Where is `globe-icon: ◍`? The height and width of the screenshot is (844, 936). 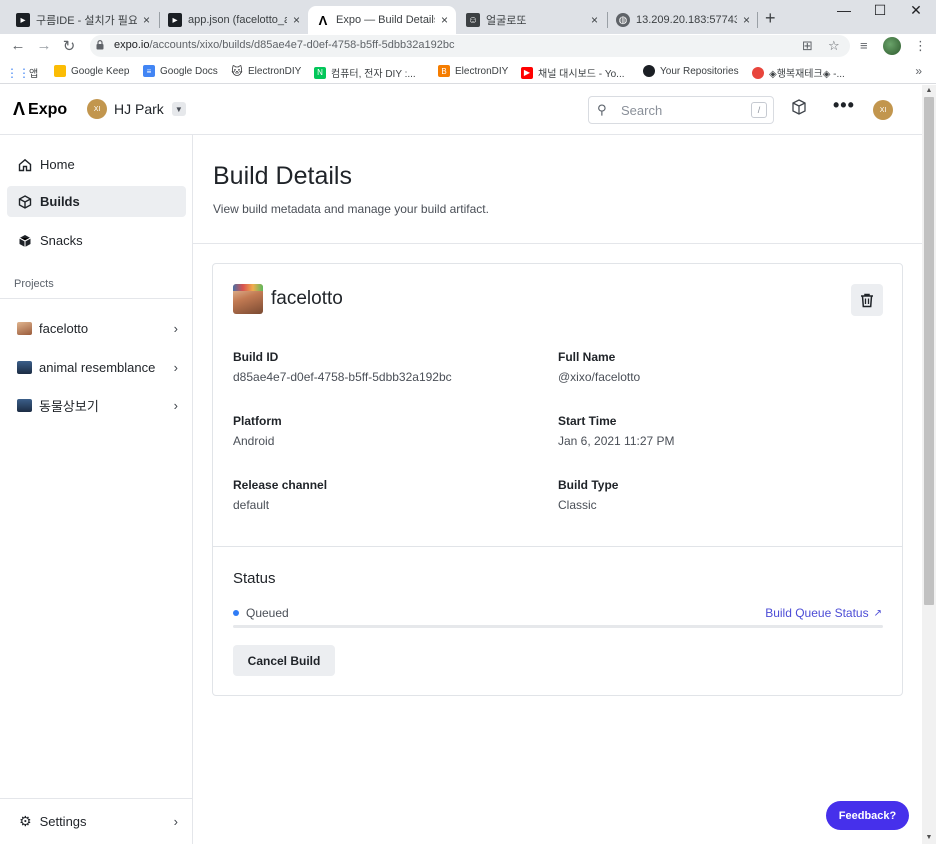
globe-icon: ◍ is located at coordinates (623, 20).